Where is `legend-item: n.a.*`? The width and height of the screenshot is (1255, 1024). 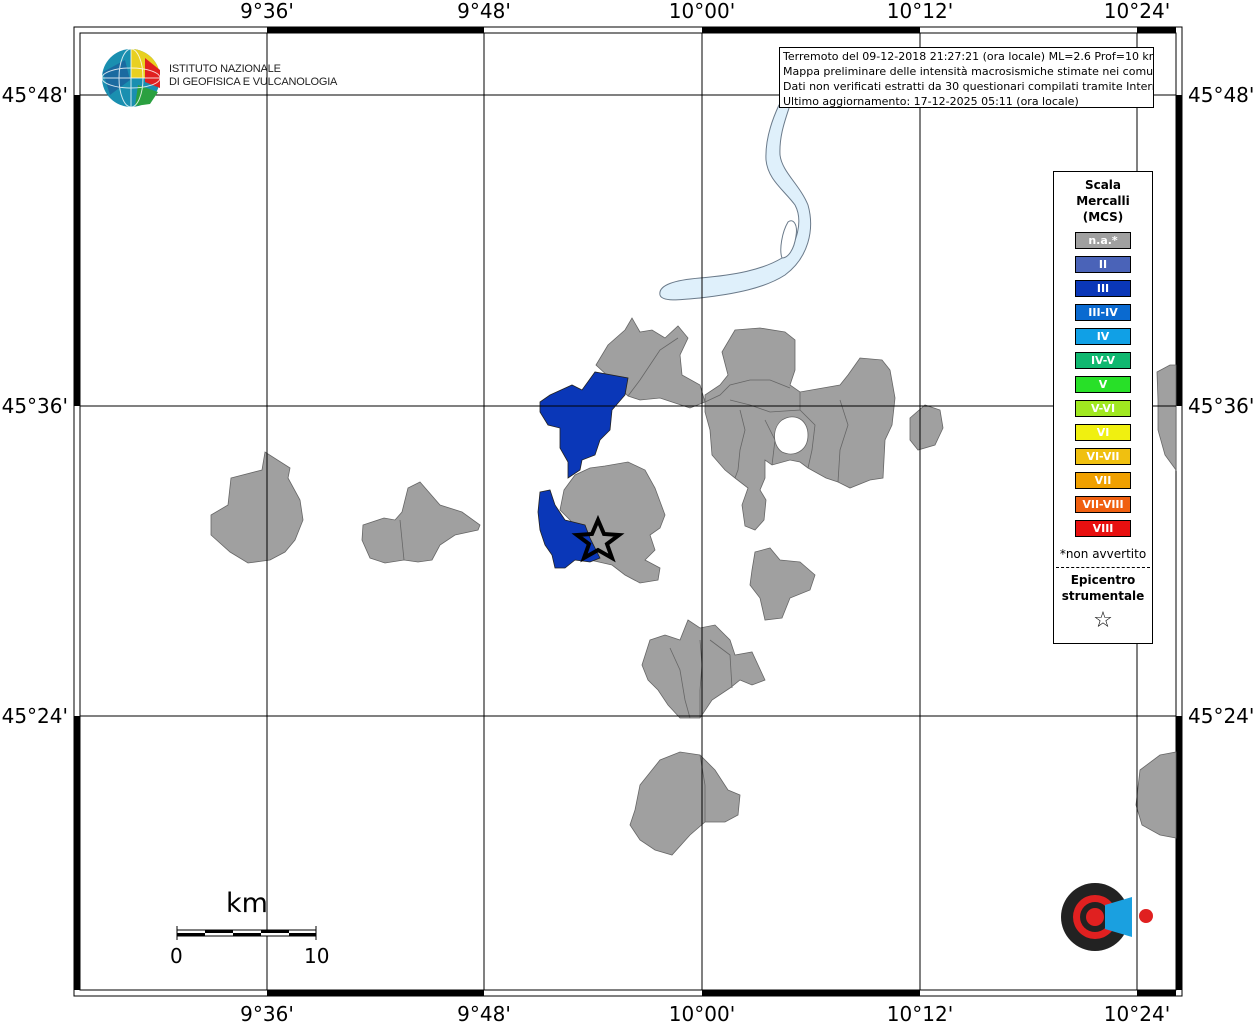
legend-item: n.a.* is located at coordinates (1103, 240).